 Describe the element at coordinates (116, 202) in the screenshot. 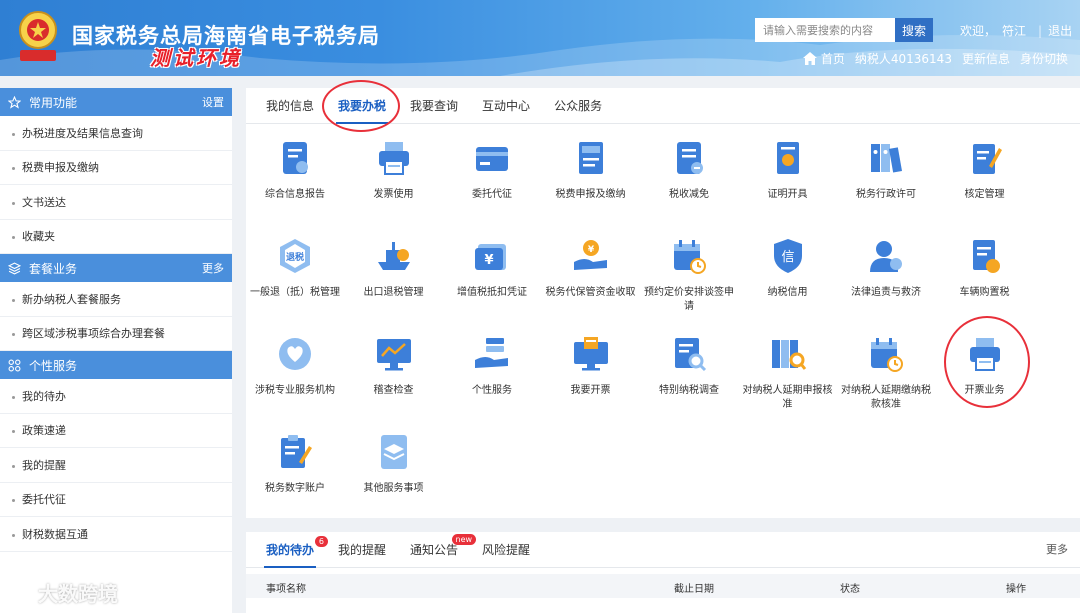

I see `sidebar-item-document-delivery: 文书送达` at that location.